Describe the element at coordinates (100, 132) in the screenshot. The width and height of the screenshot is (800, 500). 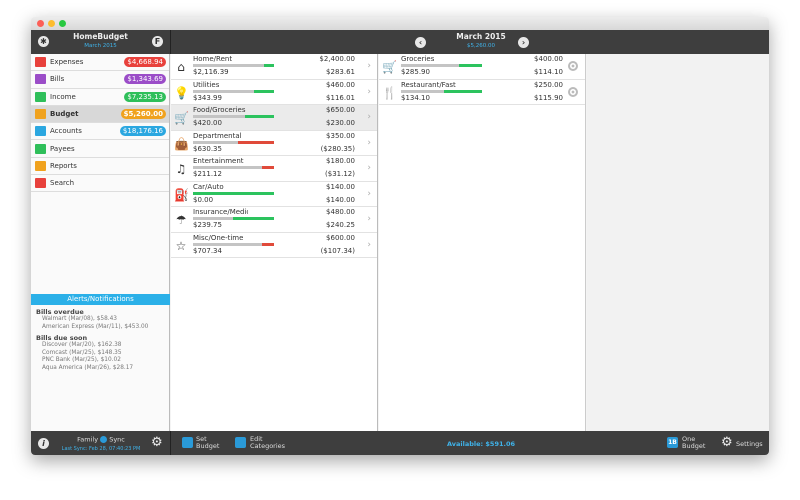
I see `sidebar-item-accounts: Accounts $18,176.16` at that location.